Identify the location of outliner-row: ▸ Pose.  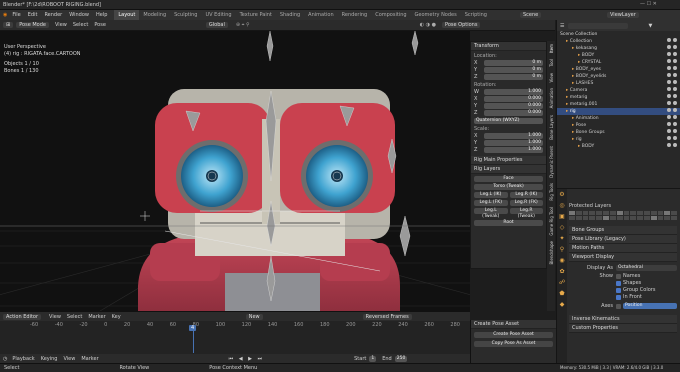
(618, 125).